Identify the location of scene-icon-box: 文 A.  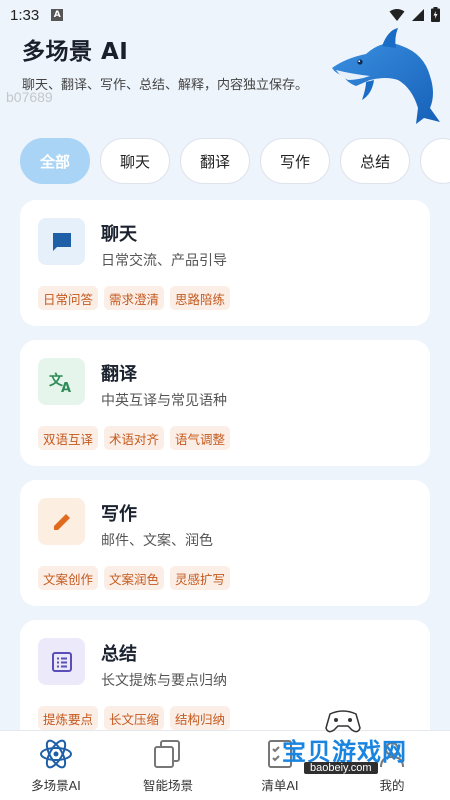
(61, 381).